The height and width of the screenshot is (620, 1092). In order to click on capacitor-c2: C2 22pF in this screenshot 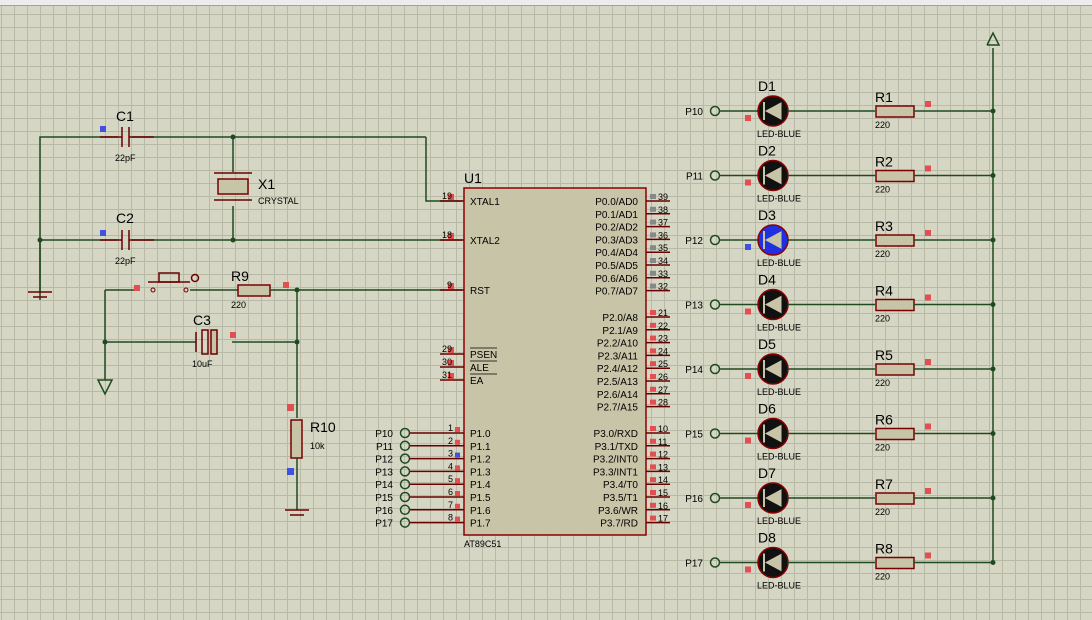, I will do `click(127, 238)`.